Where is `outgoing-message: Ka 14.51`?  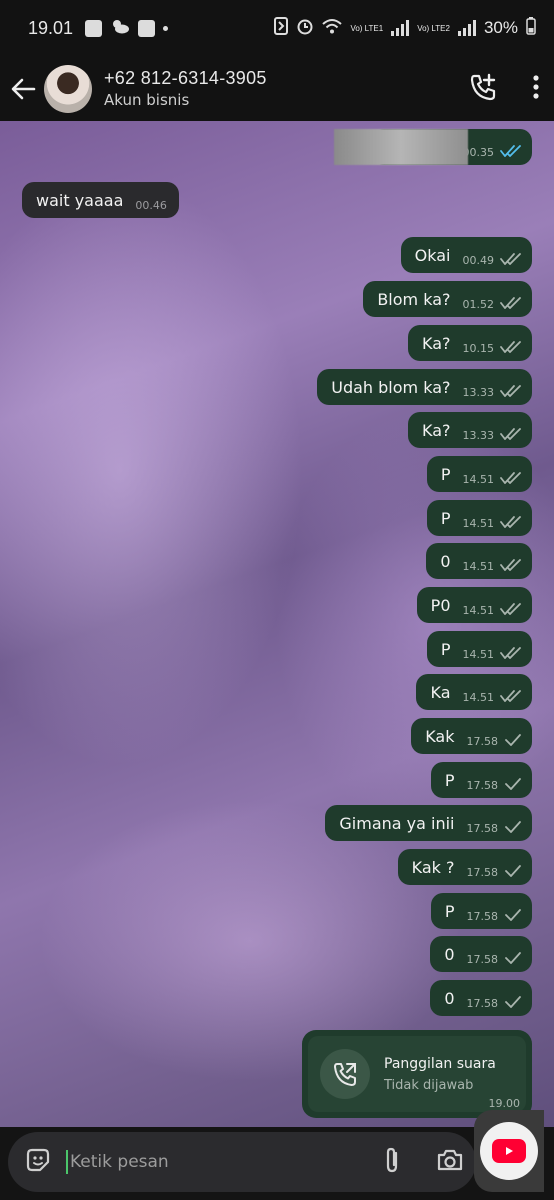
outgoing-message: Ka 14.51 is located at coordinates (474, 692).